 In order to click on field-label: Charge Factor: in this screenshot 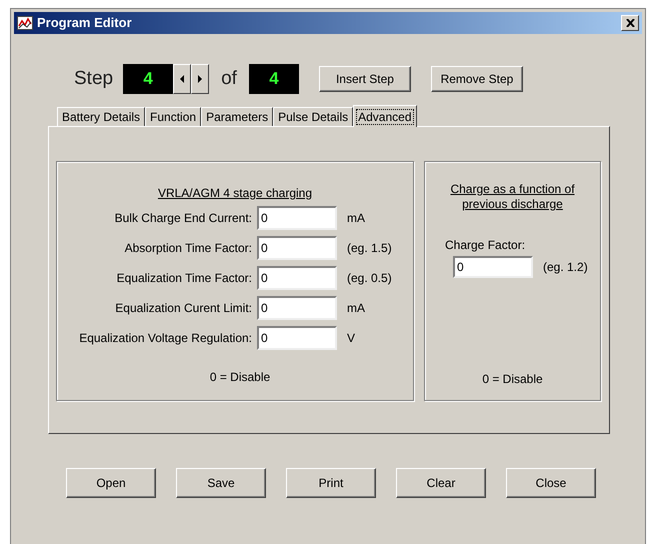, I will do `click(485, 245)`.